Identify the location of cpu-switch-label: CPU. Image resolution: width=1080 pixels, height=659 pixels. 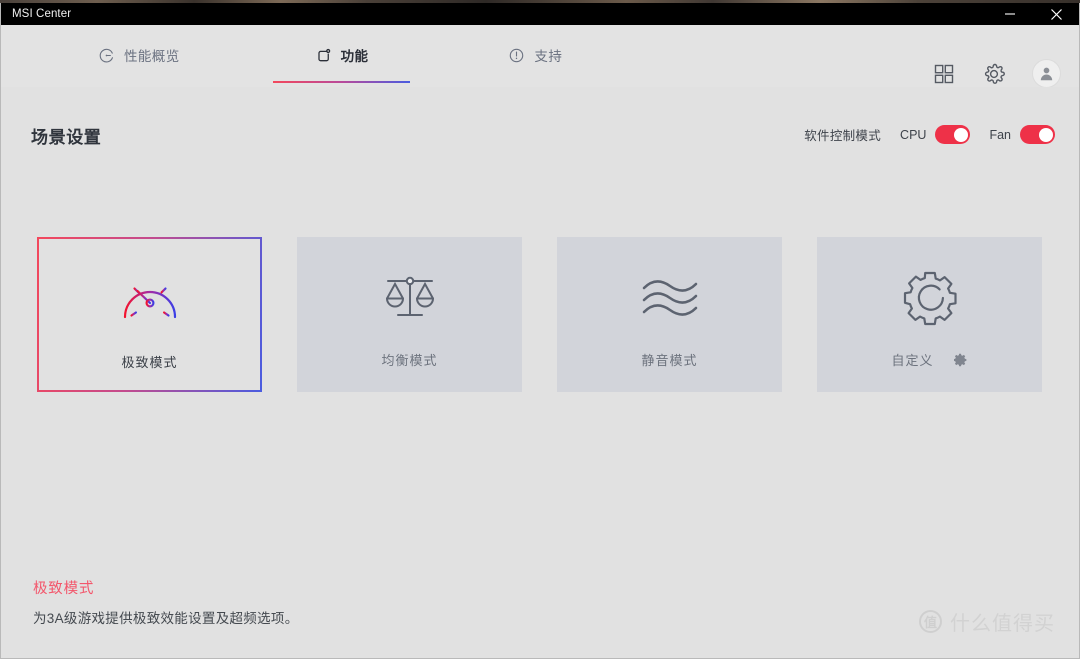
(913, 134).